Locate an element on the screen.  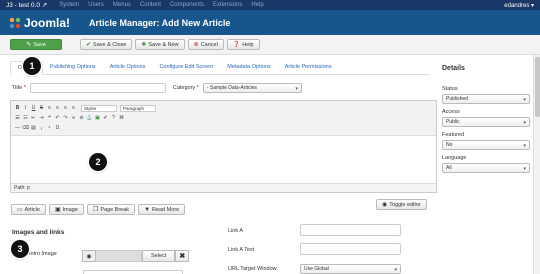
image-button: ▣ Image is located at coordinates (66, 209).